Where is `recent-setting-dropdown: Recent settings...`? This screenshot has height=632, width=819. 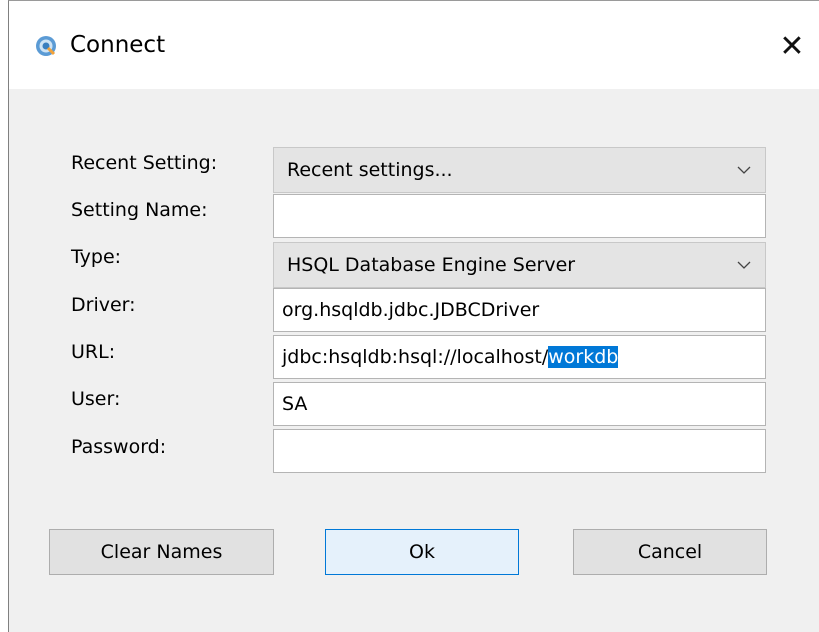 recent-setting-dropdown: Recent settings... is located at coordinates (519, 170).